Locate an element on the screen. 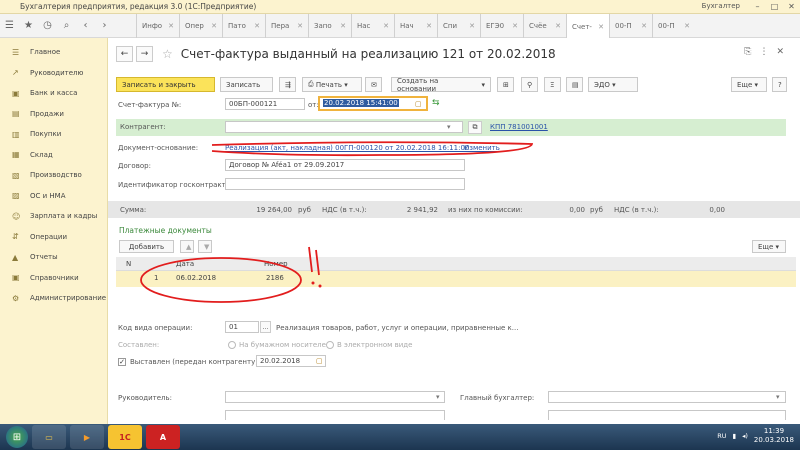  sidebar-item-6: ▧ Производство is located at coordinates (53, 175).